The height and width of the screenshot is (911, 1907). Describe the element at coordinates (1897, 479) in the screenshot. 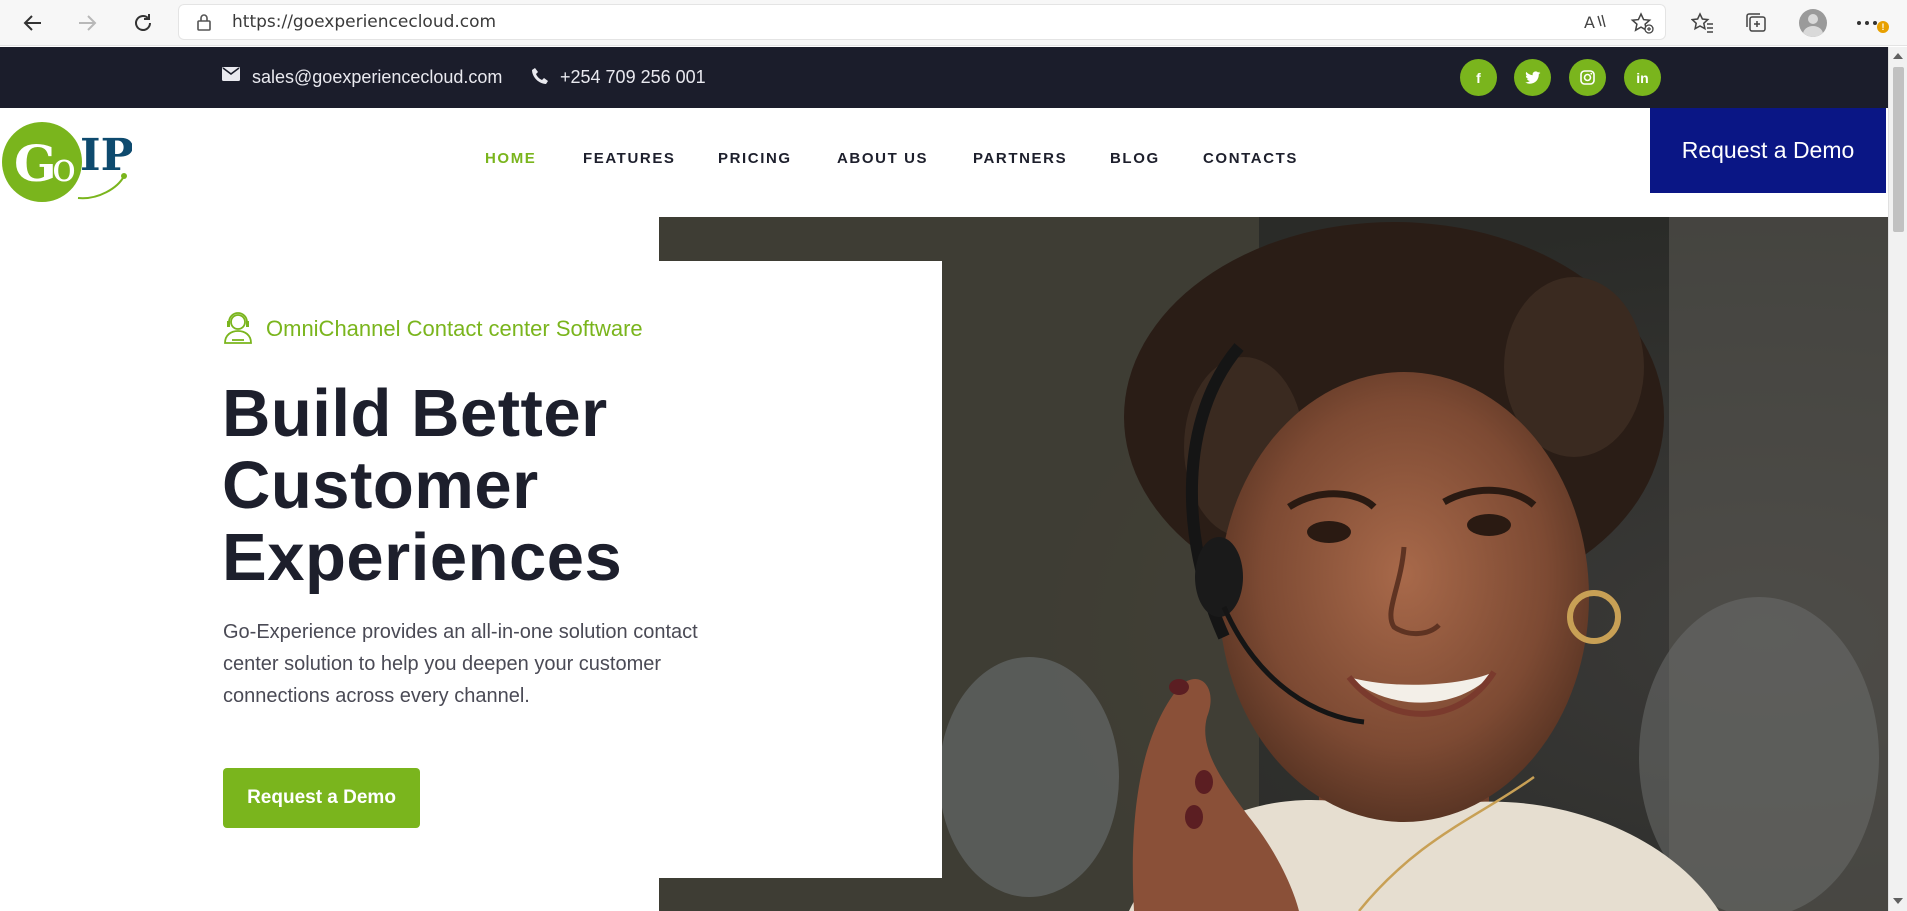

I see `page-scrollbar` at that location.